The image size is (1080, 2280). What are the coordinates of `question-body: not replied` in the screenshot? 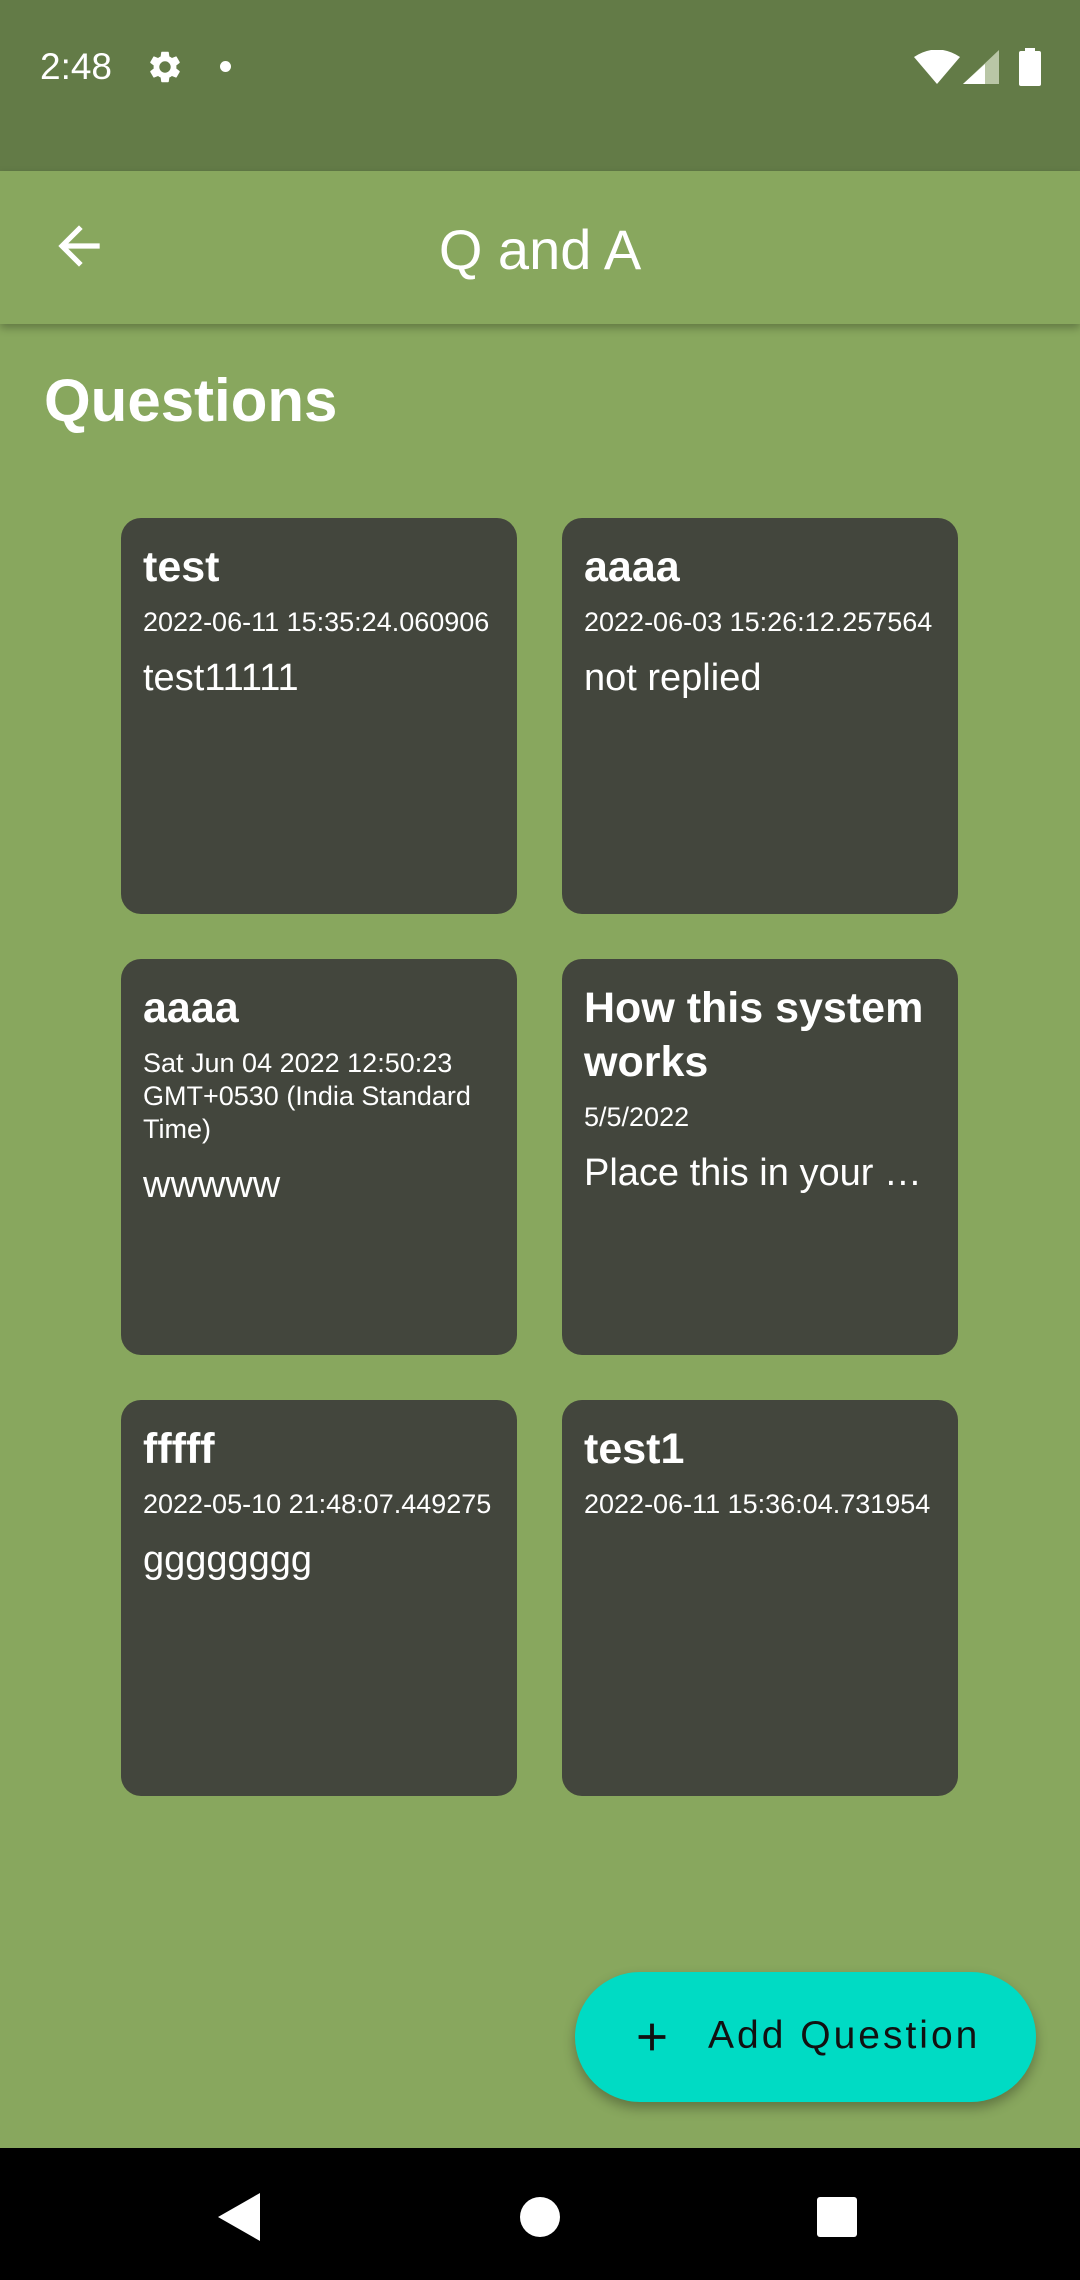 It's located at (673, 678).